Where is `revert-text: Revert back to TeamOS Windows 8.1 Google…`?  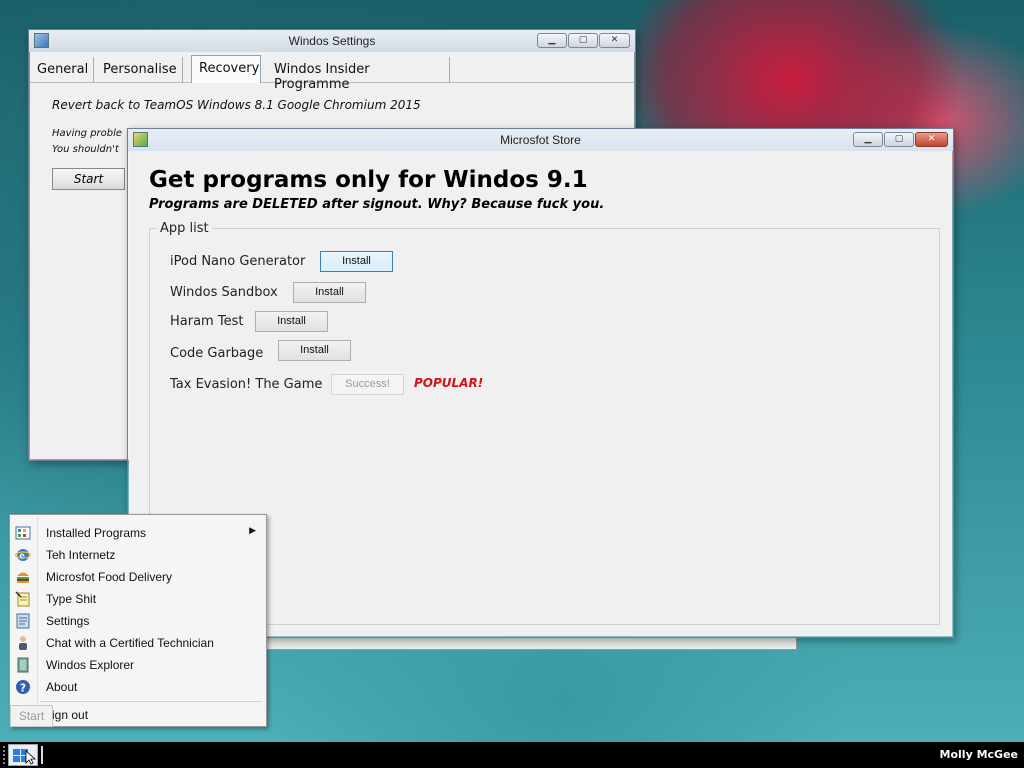
revert-text: Revert back to TeamOS Windows 8.1 Google… is located at coordinates (236, 105).